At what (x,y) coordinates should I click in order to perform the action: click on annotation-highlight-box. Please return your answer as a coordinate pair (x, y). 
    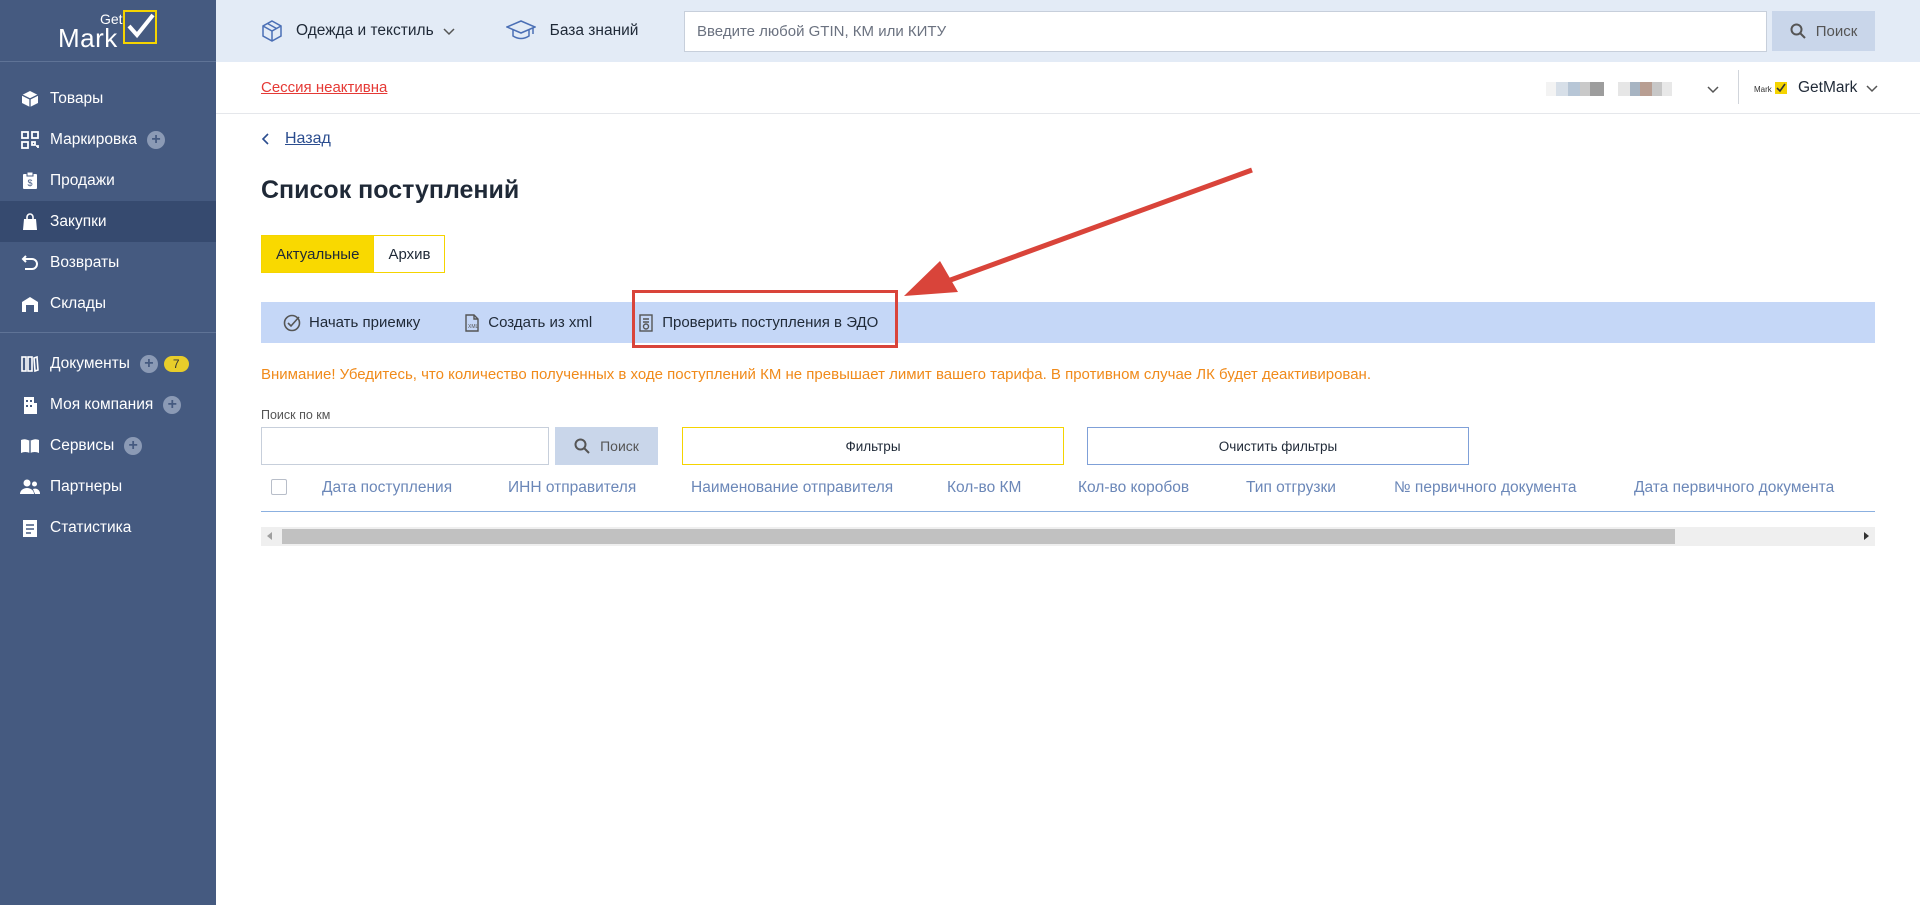
    Looking at the image, I should click on (765, 319).